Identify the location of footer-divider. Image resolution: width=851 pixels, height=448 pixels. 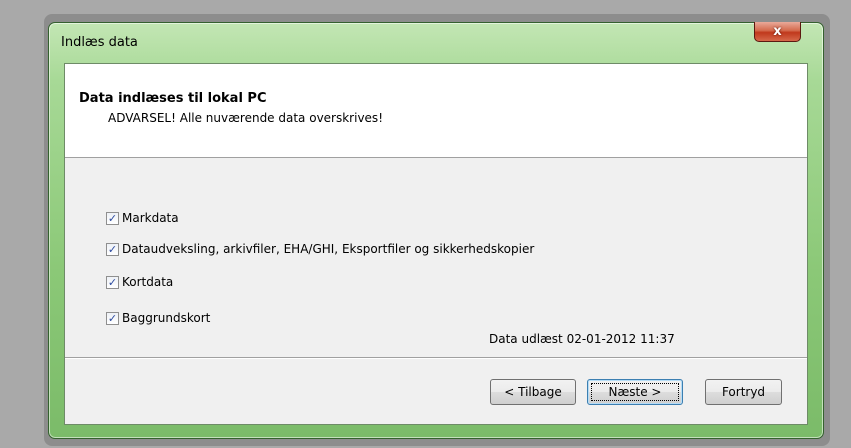
(436, 358).